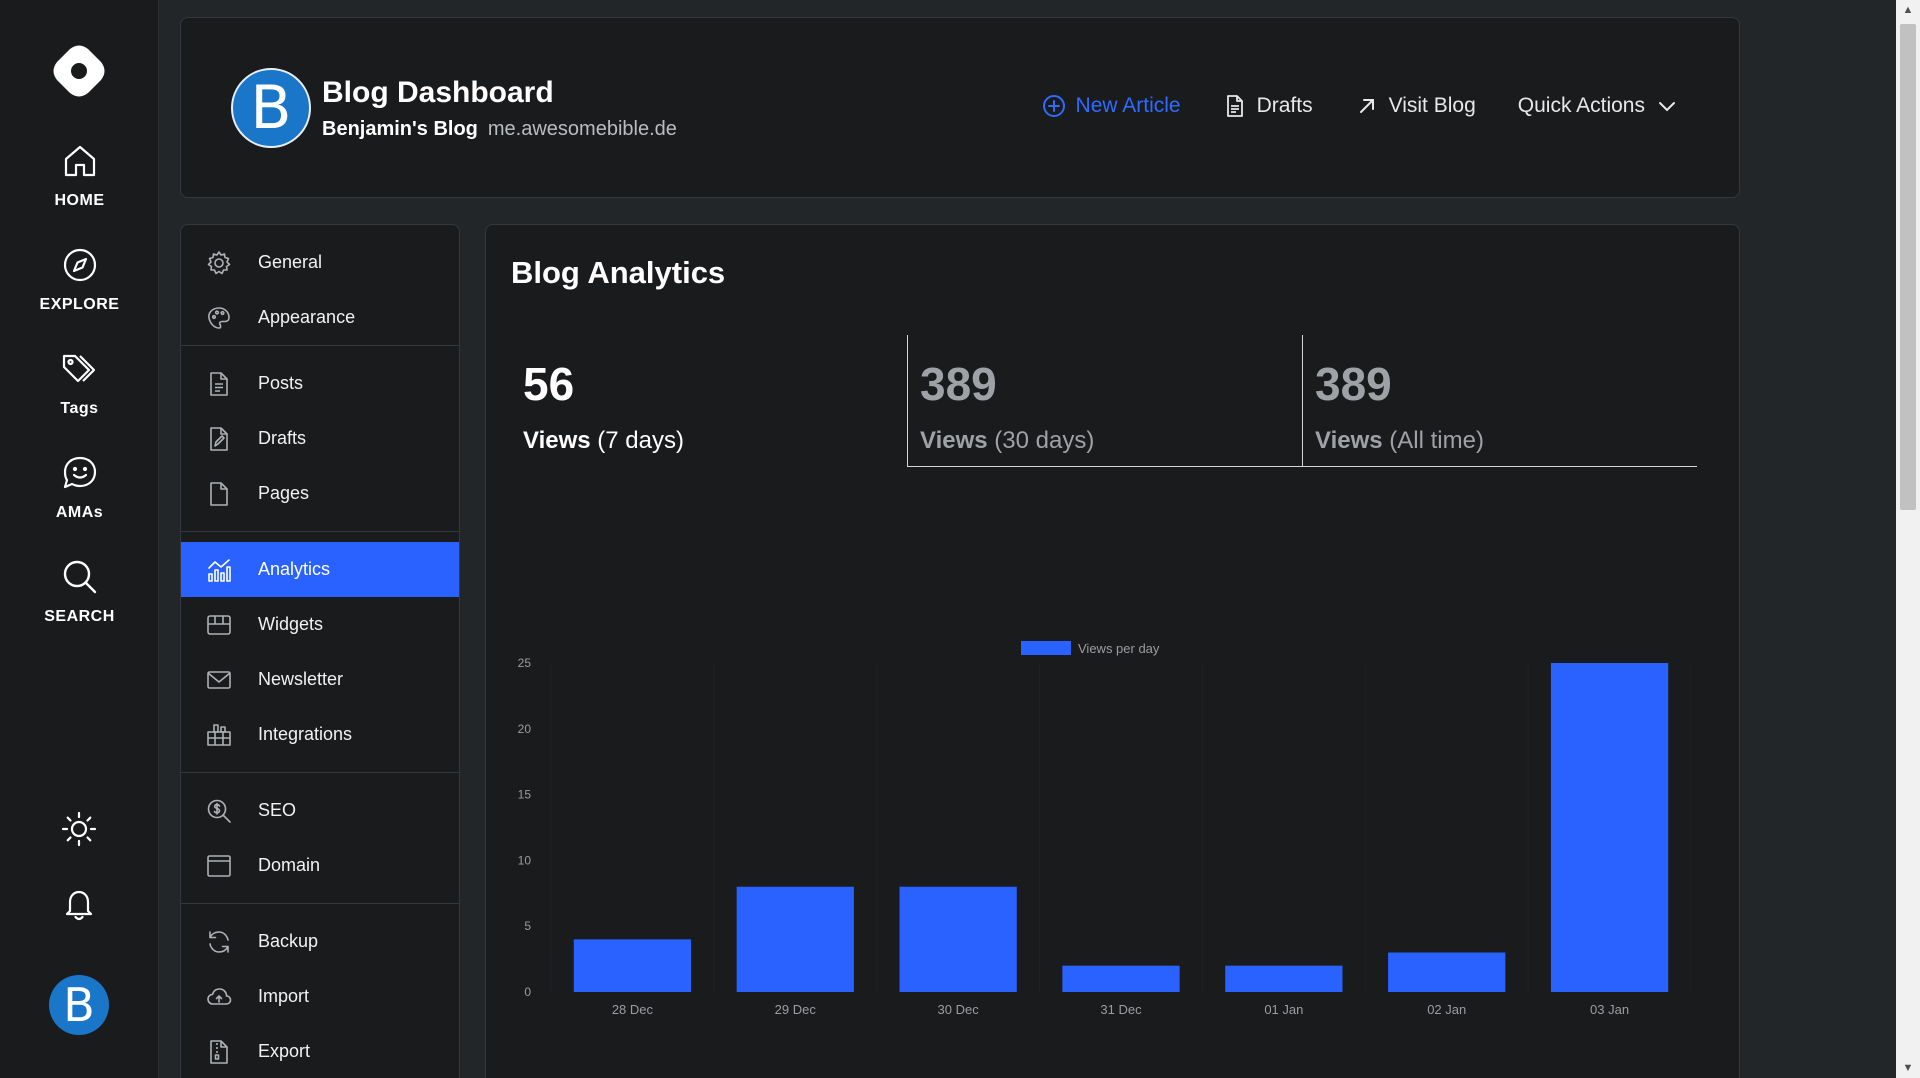 The image size is (1920, 1078). What do you see at coordinates (1908, 1068) in the screenshot?
I see `scroll-down-arrow-icon: ▼` at bounding box center [1908, 1068].